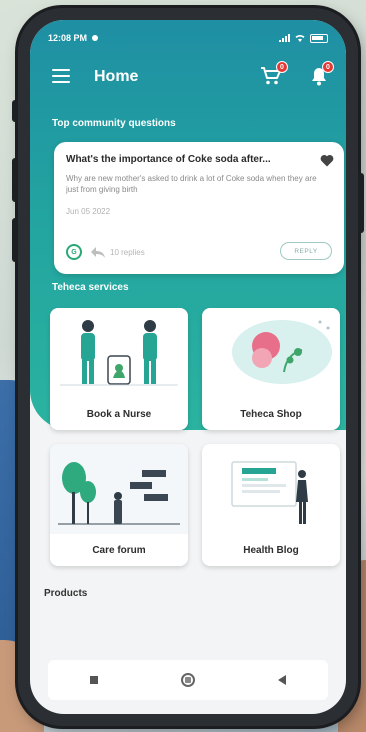 The image size is (366, 732). What do you see at coordinates (68, 38) in the screenshot?
I see `status-time: 12:08 PM` at bounding box center [68, 38].